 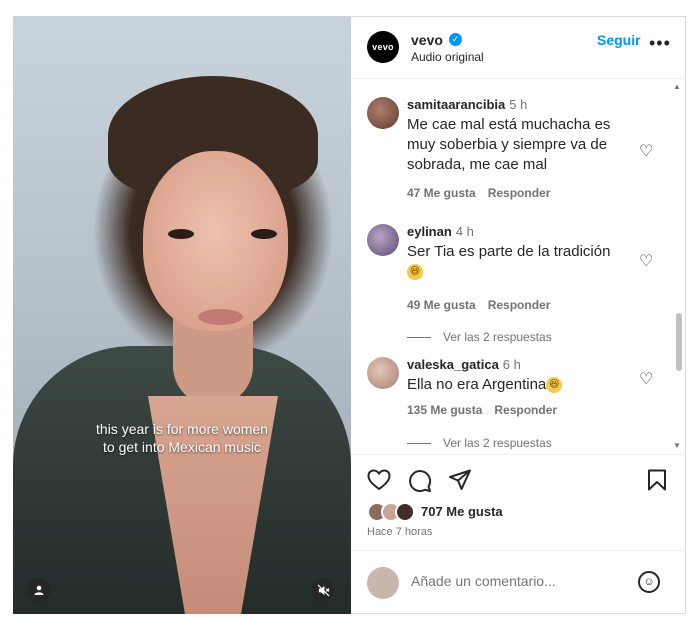 What do you see at coordinates (399, 532) in the screenshot?
I see `post-time: Hace 7 horas` at bounding box center [399, 532].